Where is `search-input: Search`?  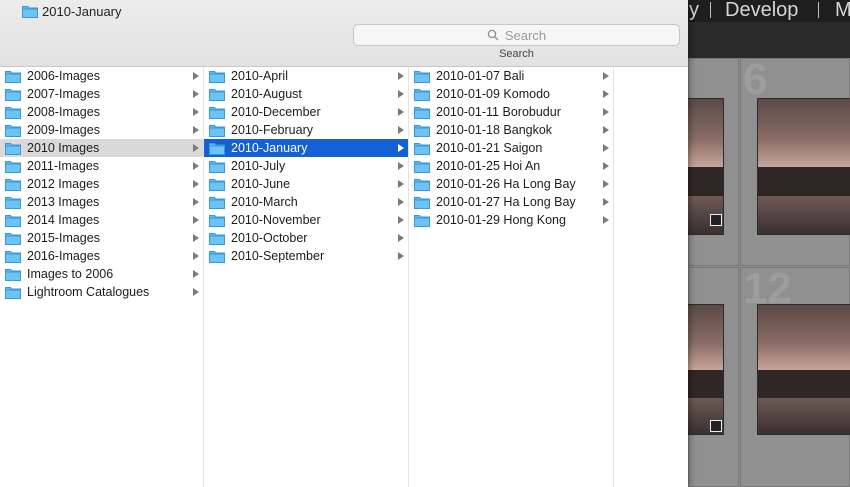 search-input: Search is located at coordinates (516, 35).